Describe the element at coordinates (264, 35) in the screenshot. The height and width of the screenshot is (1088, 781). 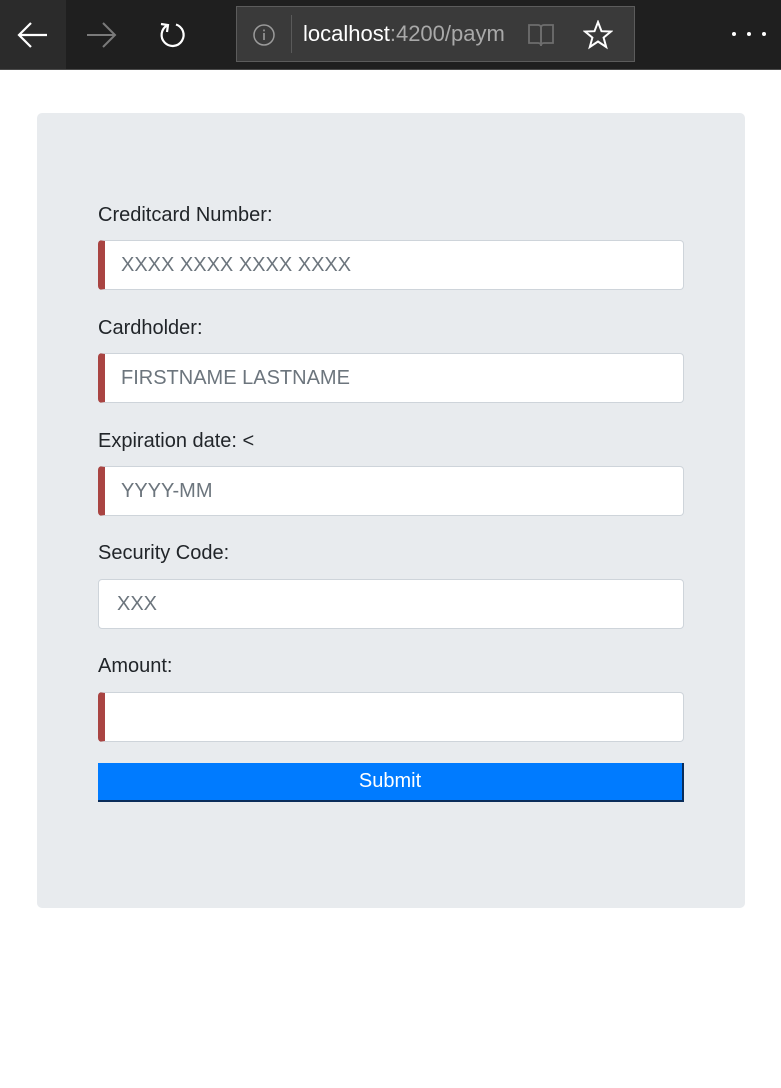
I see `info-icon` at that location.